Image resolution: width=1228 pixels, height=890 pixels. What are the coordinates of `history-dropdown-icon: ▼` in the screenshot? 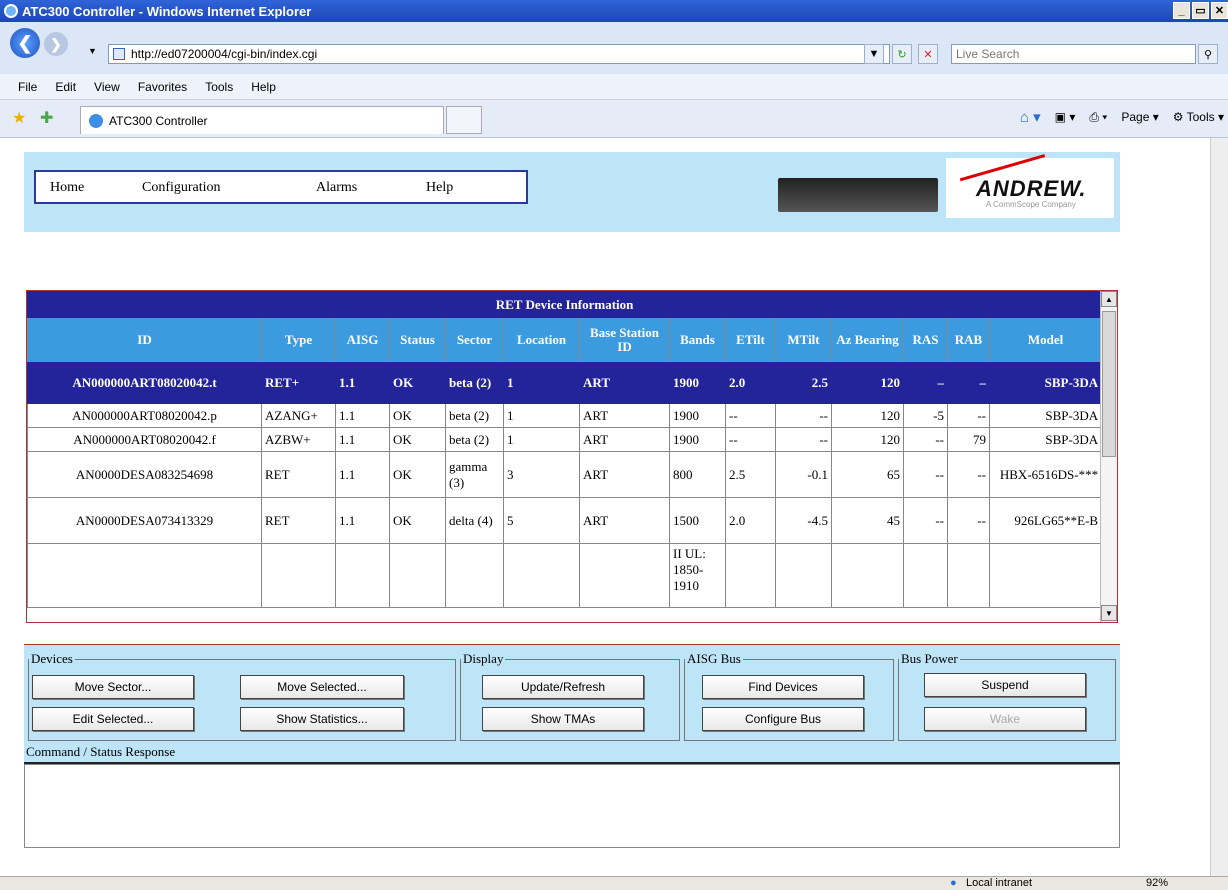 It's located at (92, 51).